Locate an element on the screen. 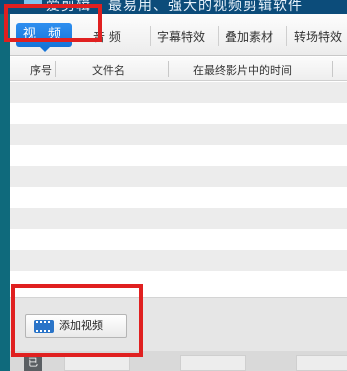 This screenshot has width=347, height=371. action-panel: 添加视频 is located at coordinates (178, 324).